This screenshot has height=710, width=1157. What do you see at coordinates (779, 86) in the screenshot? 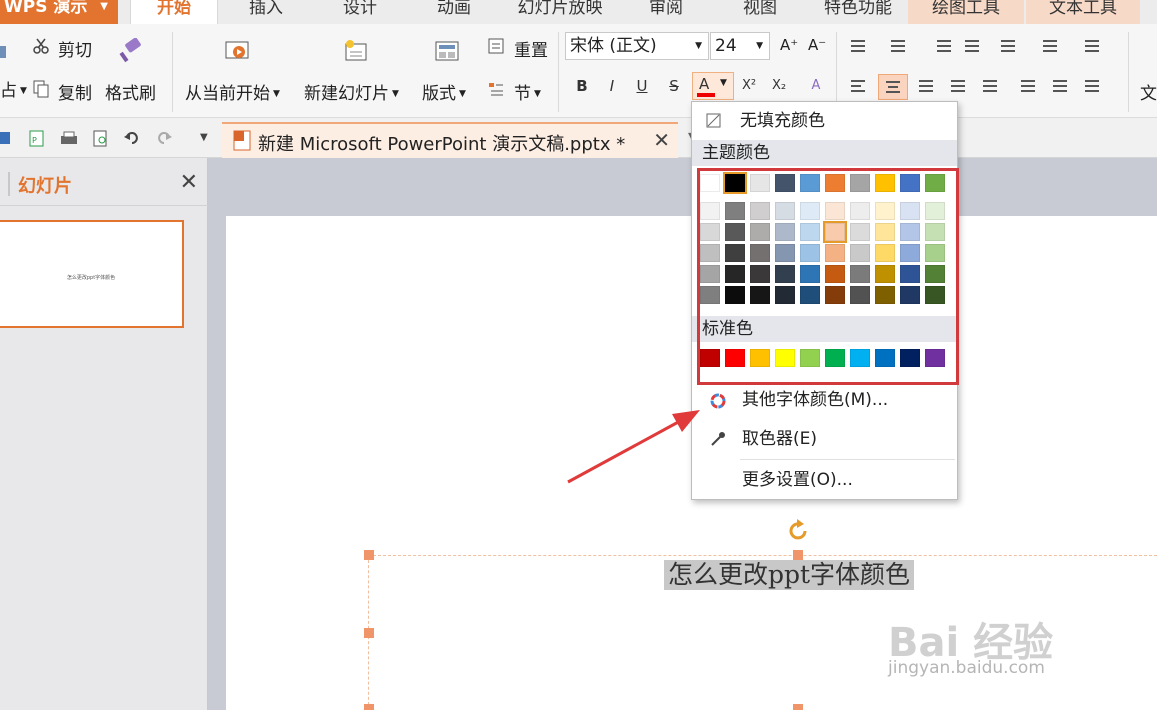
I see `subscript-button: X₂` at bounding box center [779, 86].